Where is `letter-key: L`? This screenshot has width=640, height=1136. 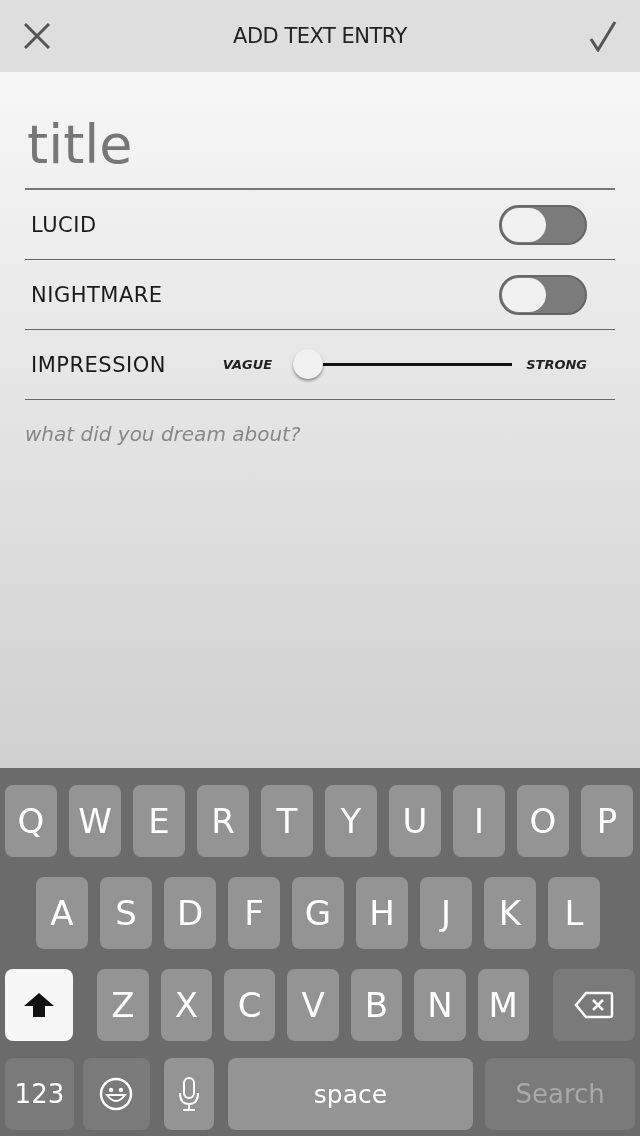 letter-key: L is located at coordinates (574, 913).